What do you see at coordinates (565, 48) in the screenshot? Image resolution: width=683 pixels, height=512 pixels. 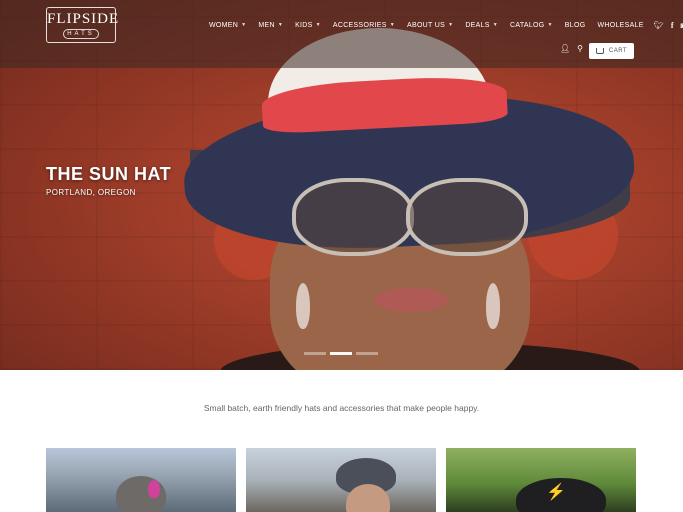 I see `user-icon: 👤︎` at bounding box center [565, 48].